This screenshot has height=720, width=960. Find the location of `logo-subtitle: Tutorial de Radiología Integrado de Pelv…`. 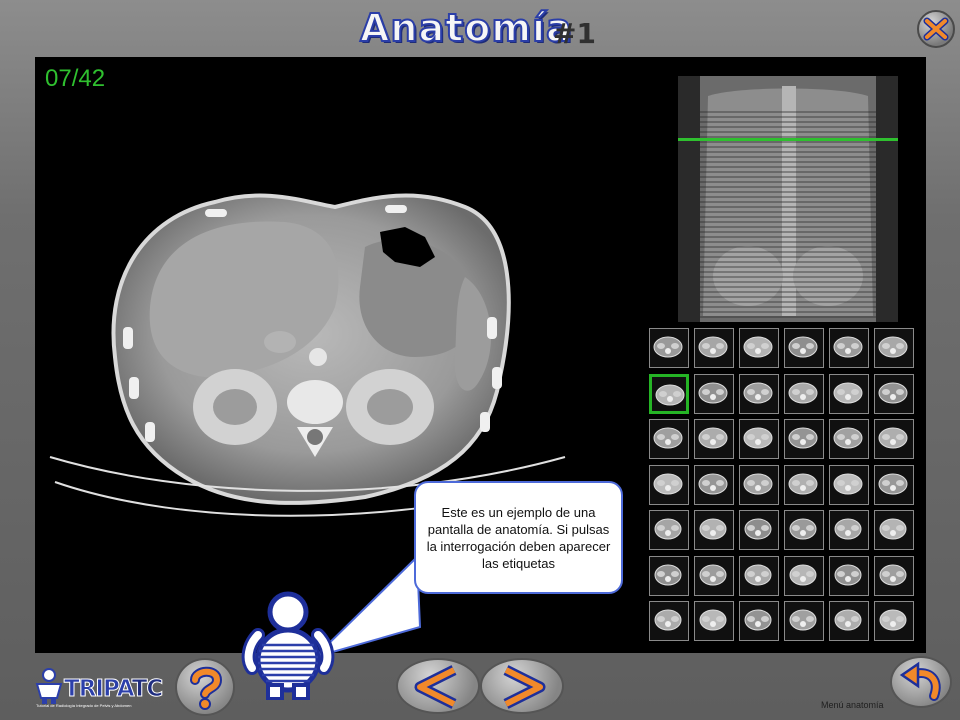

logo-subtitle: Tutorial de Radiología Integrado de Pelv… is located at coordinates (84, 705).